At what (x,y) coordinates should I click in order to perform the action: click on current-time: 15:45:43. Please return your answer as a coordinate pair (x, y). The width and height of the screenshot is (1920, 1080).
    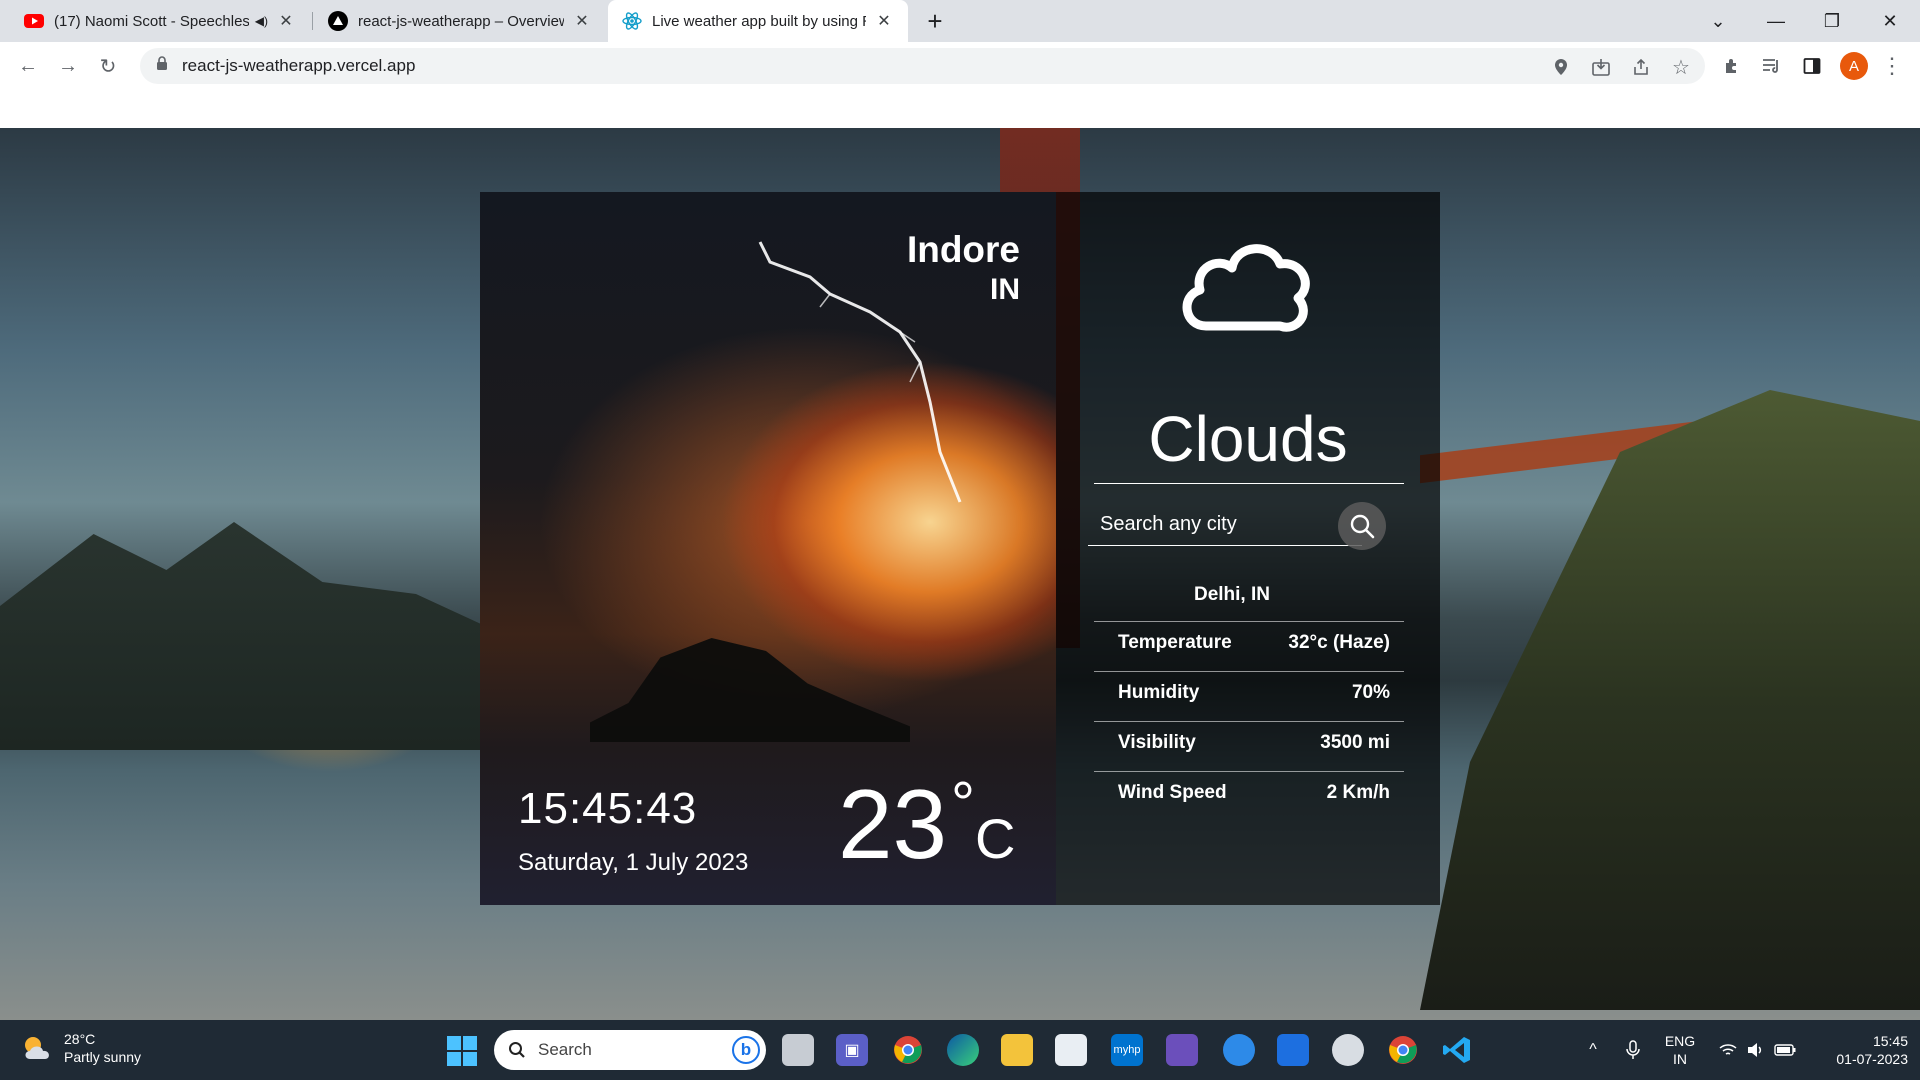
    Looking at the image, I should click on (608, 808).